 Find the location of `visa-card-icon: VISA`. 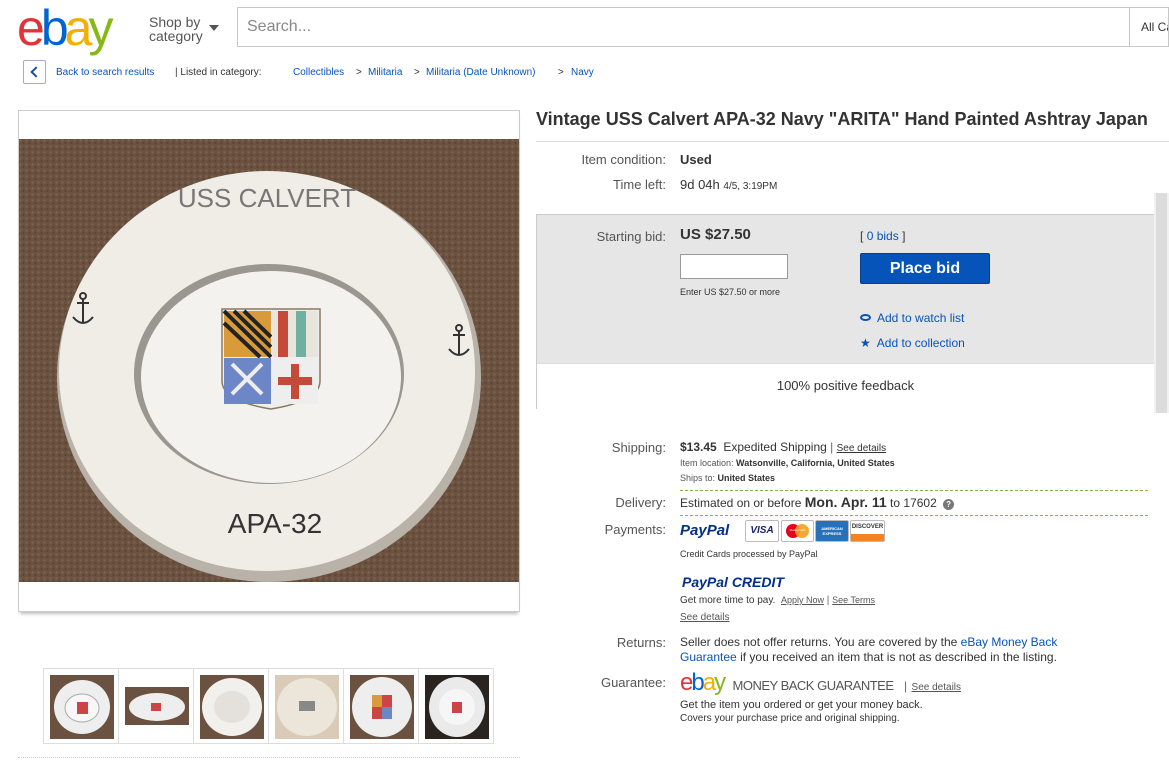

visa-card-icon: VISA is located at coordinates (762, 531).